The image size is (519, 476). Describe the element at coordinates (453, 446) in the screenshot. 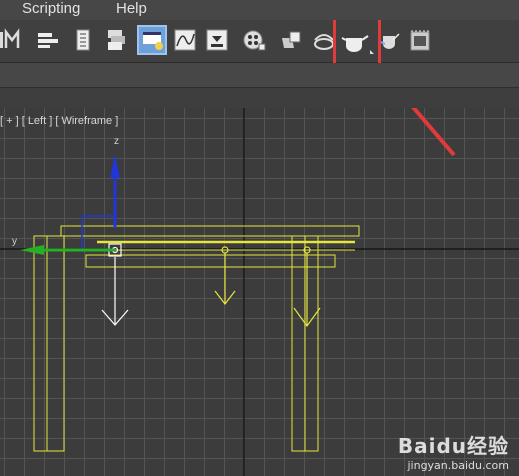

I see `watermark-logo: Baidu经验` at that location.